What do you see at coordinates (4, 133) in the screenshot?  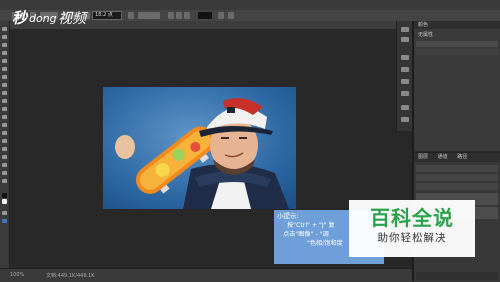 I see `dodge-tool-icon` at bounding box center [4, 133].